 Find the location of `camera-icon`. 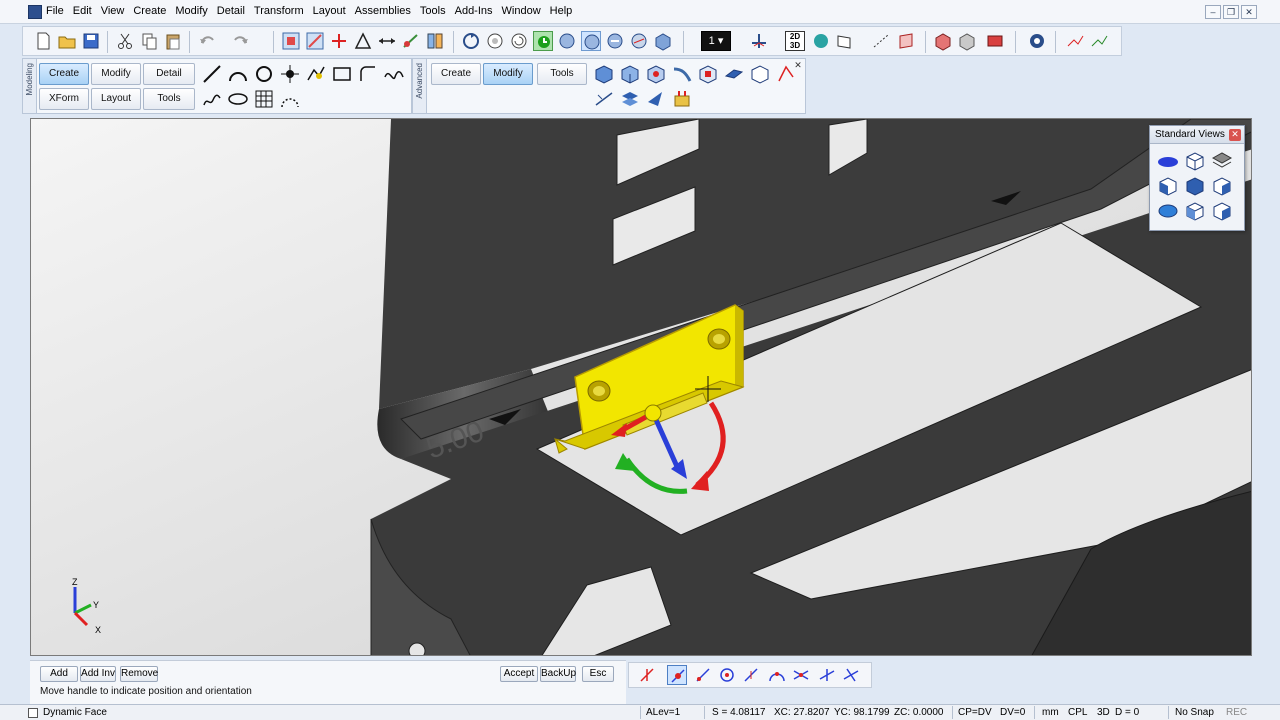

camera-icon is located at coordinates (1037, 41).